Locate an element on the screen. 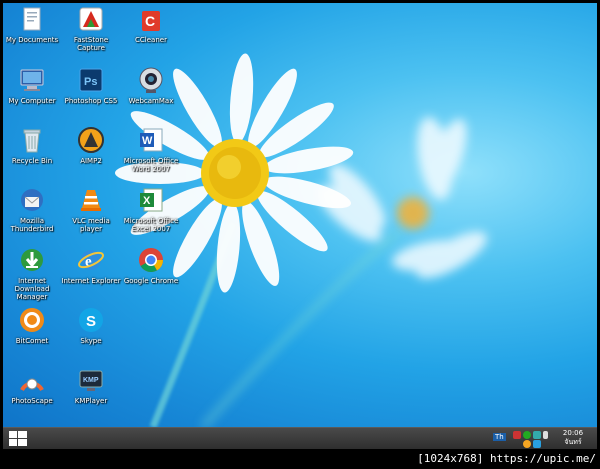 This screenshot has height=469, width=600. taskbar-clock: 20:06 จันทร์ is located at coordinates (573, 438).